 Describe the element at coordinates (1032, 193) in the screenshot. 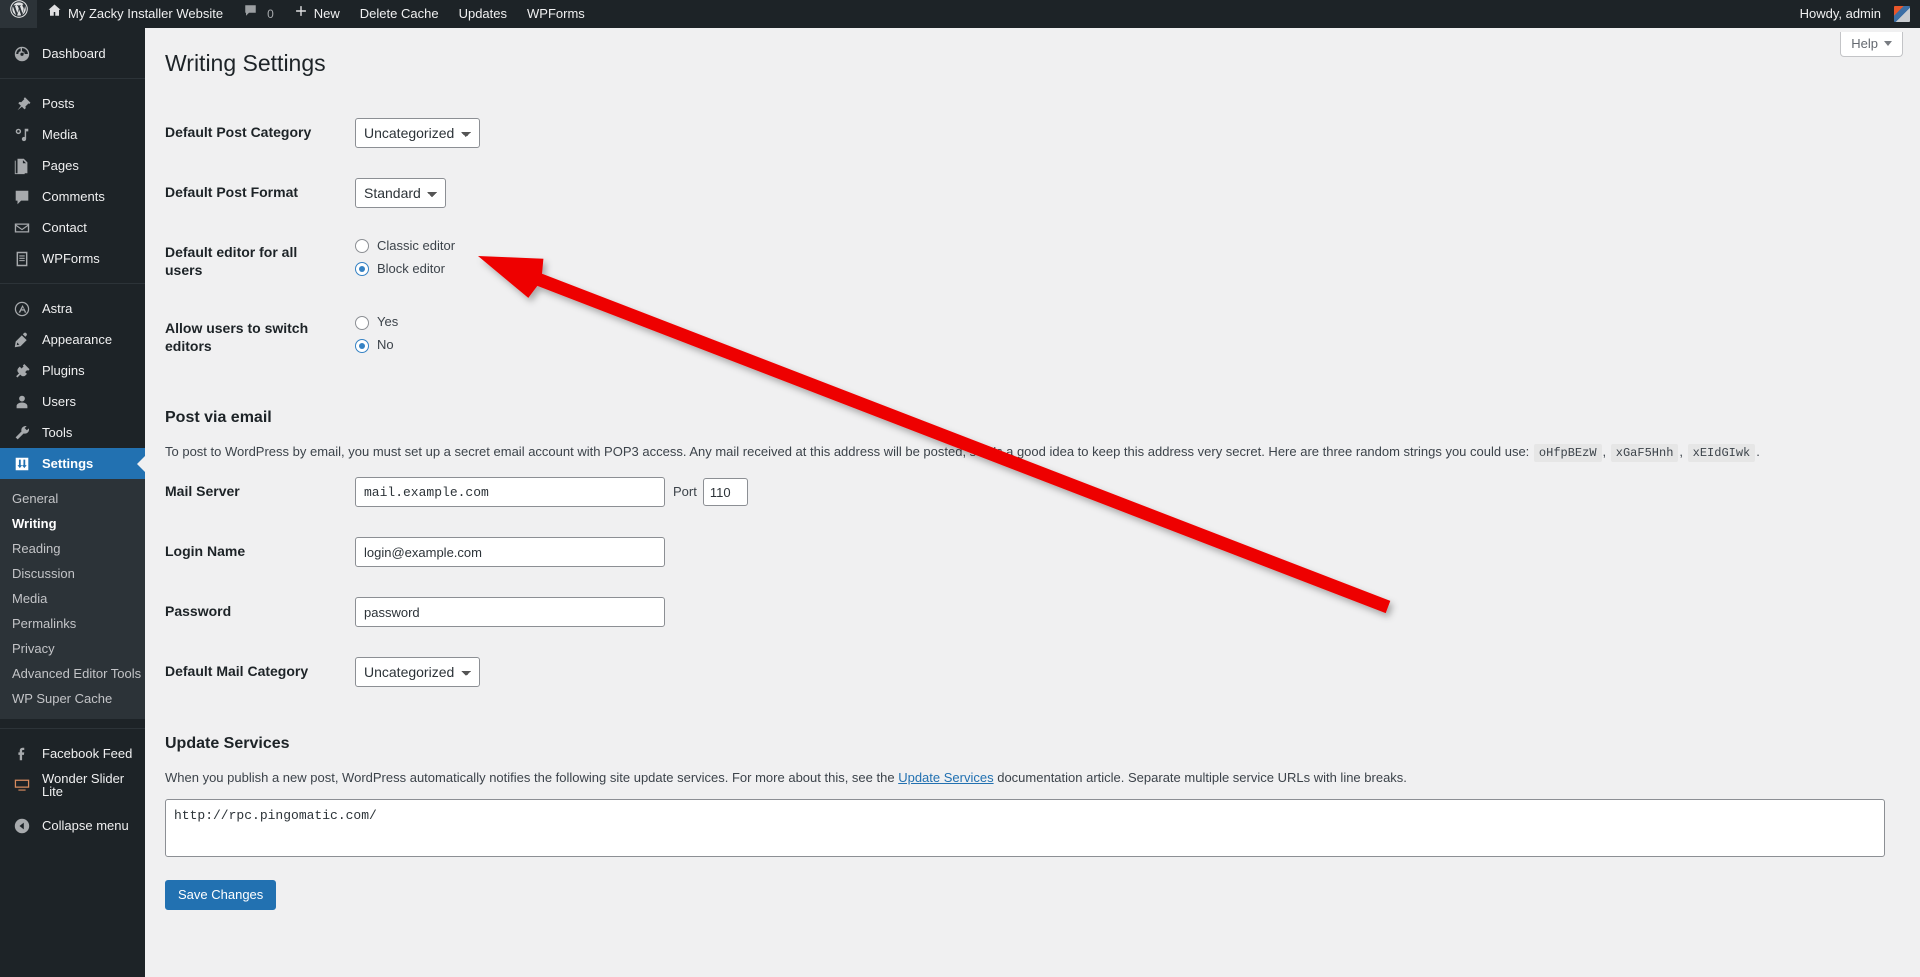

I see `row-default-post-format: Default Post Format Standard` at that location.